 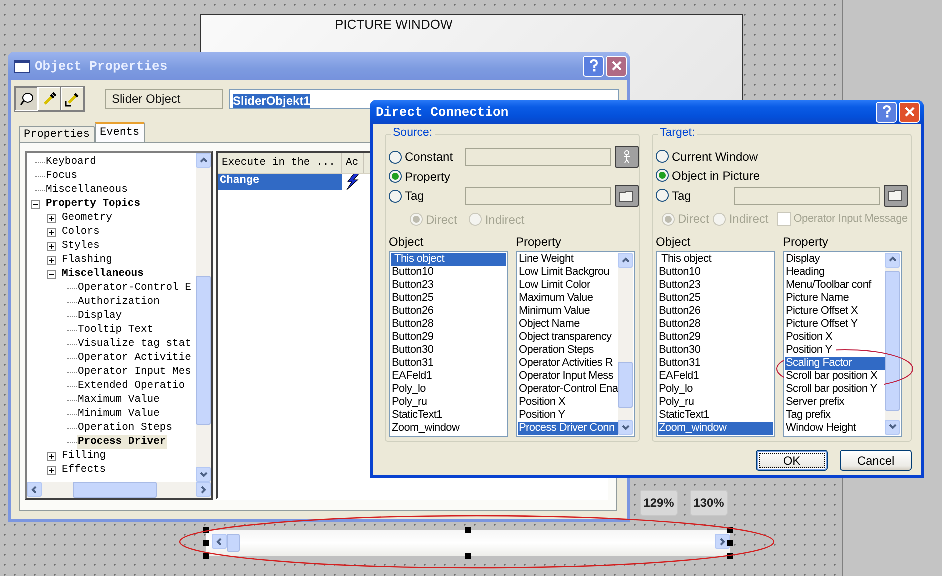 What do you see at coordinates (87, 218) in the screenshot?
I see `tree-item: Geometry` at bounding box center [87, 218].